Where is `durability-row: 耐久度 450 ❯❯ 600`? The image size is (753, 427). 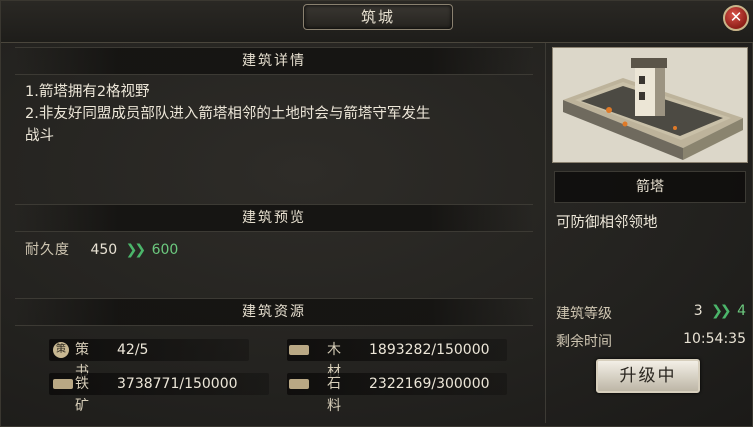
durability-row: 耐久度 450 ❯❯ 600 is located at coordinates (101, 249).